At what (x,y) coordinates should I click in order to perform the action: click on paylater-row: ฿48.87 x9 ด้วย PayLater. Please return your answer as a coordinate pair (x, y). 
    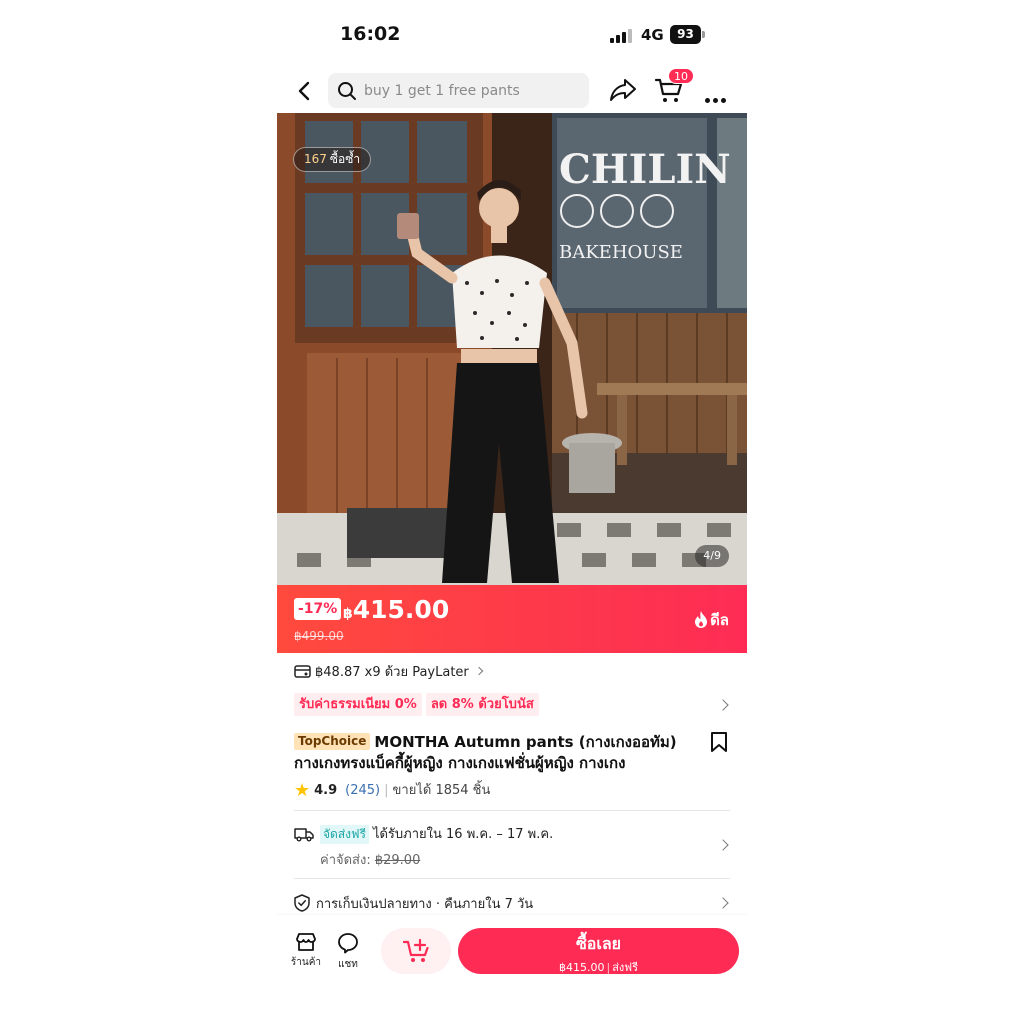
    Looking at the image, I should click on (389, 671).